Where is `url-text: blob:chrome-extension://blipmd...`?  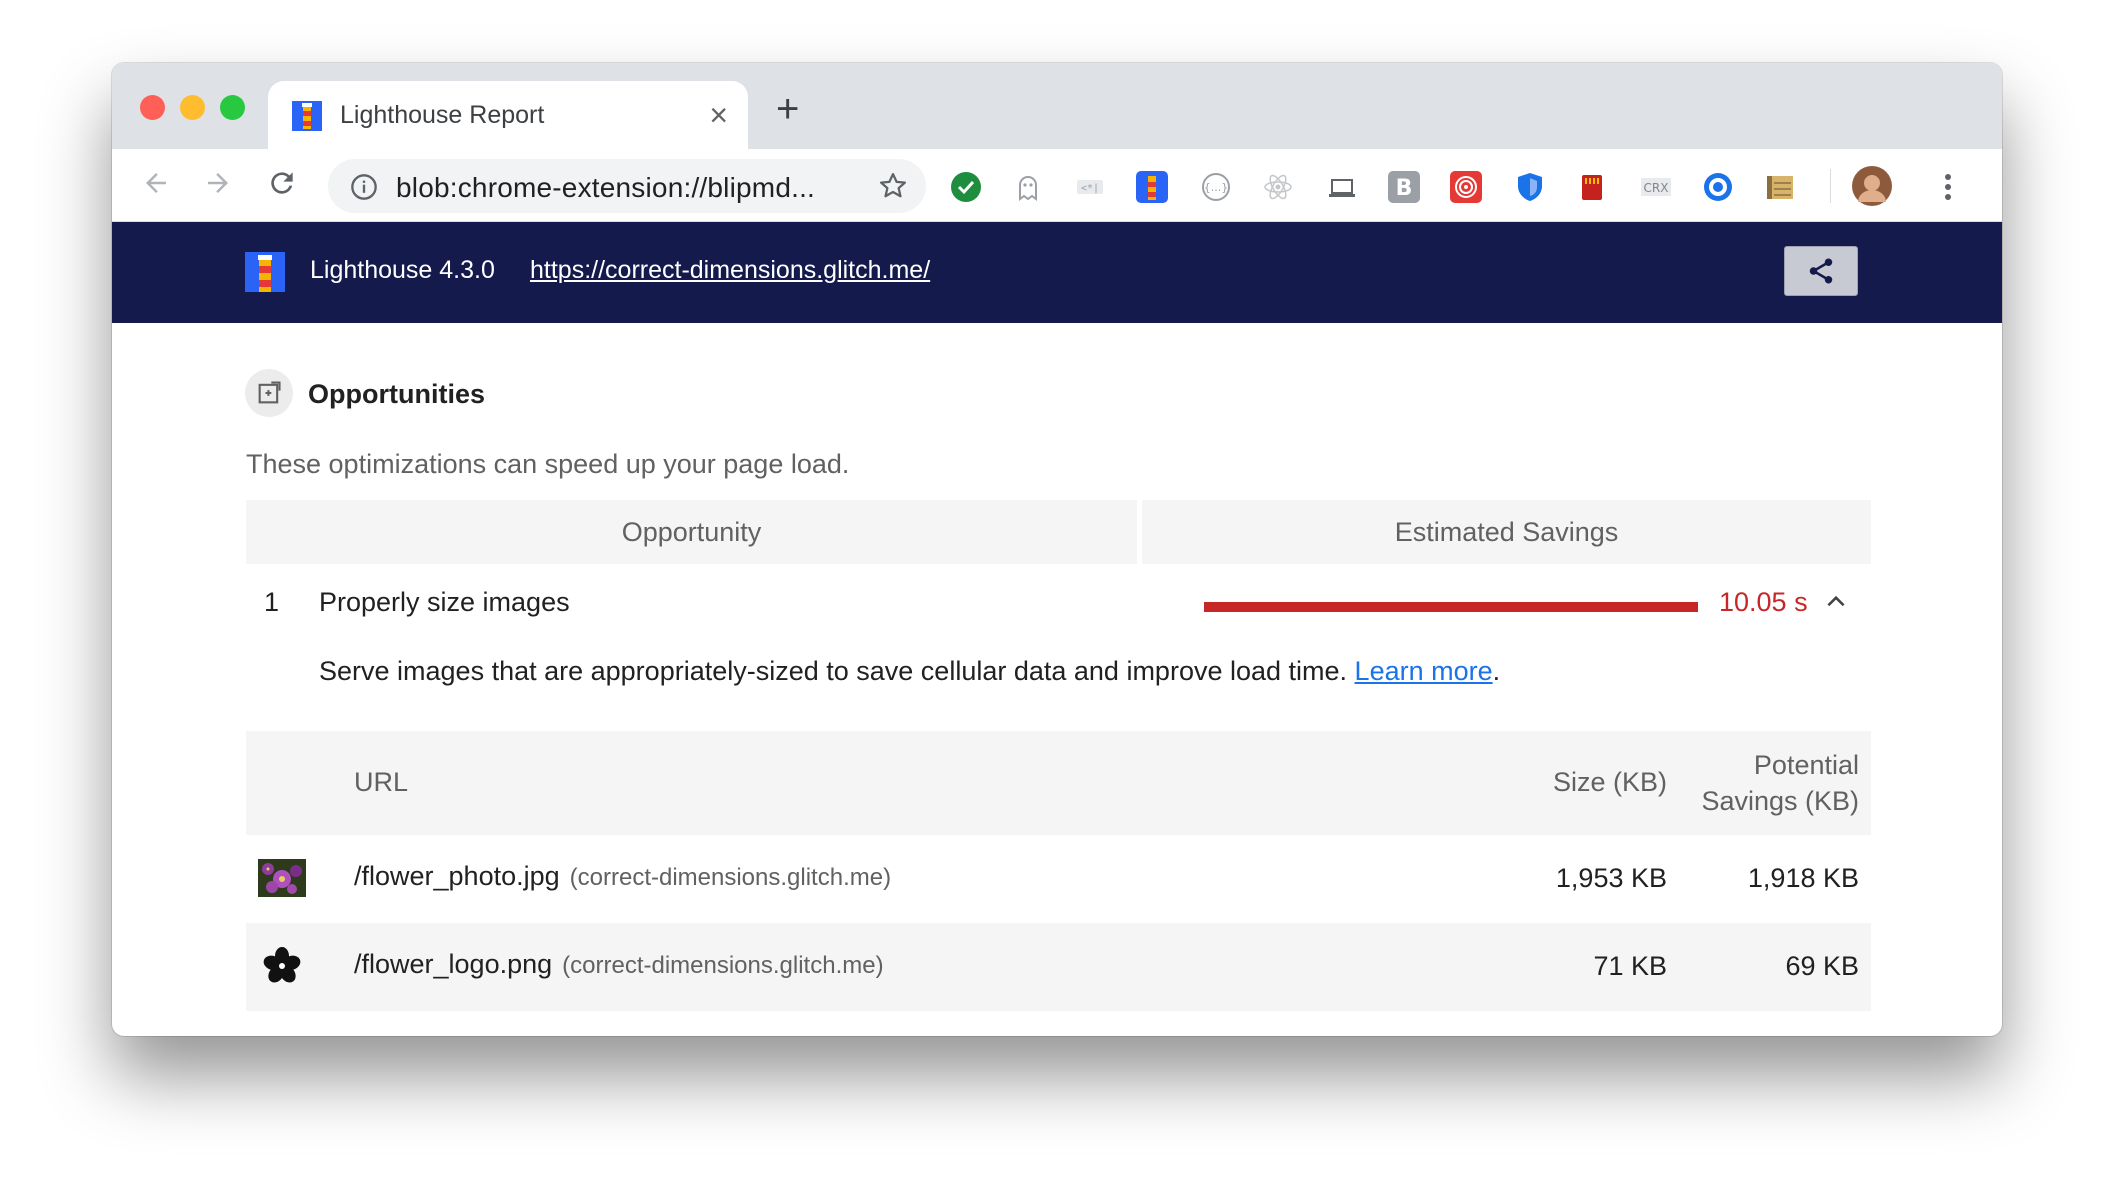
url-text: blob:chrome-extension://blipmd... is located at coordinates (606, 187).